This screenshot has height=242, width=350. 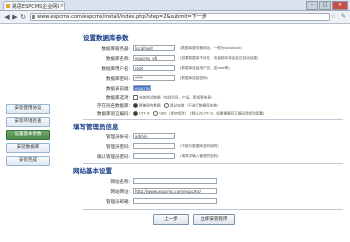 I want to click on utf8-radio, so click(x=135, y=113).